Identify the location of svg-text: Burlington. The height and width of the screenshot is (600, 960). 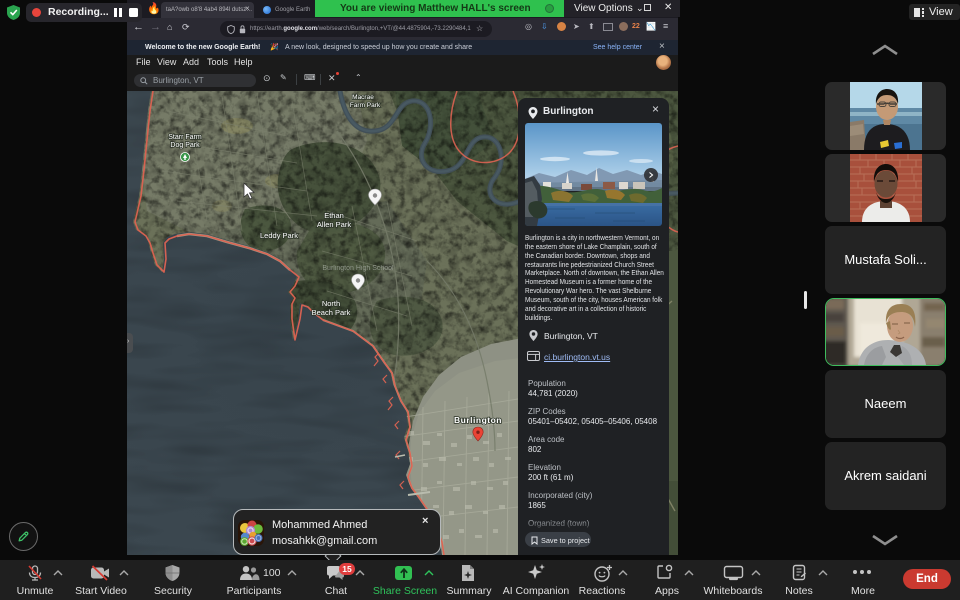
(478, 420).